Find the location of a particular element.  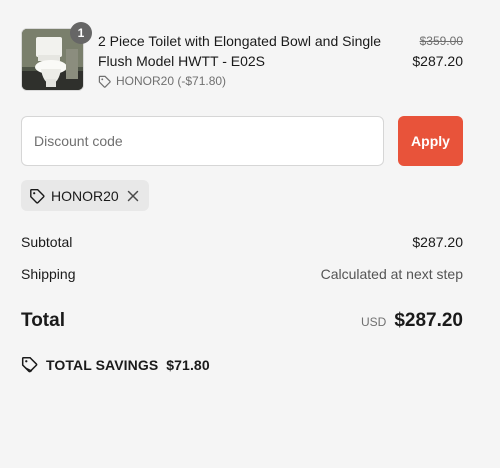

subtotal-value: $287.20 is located at coordinates (437, 242).